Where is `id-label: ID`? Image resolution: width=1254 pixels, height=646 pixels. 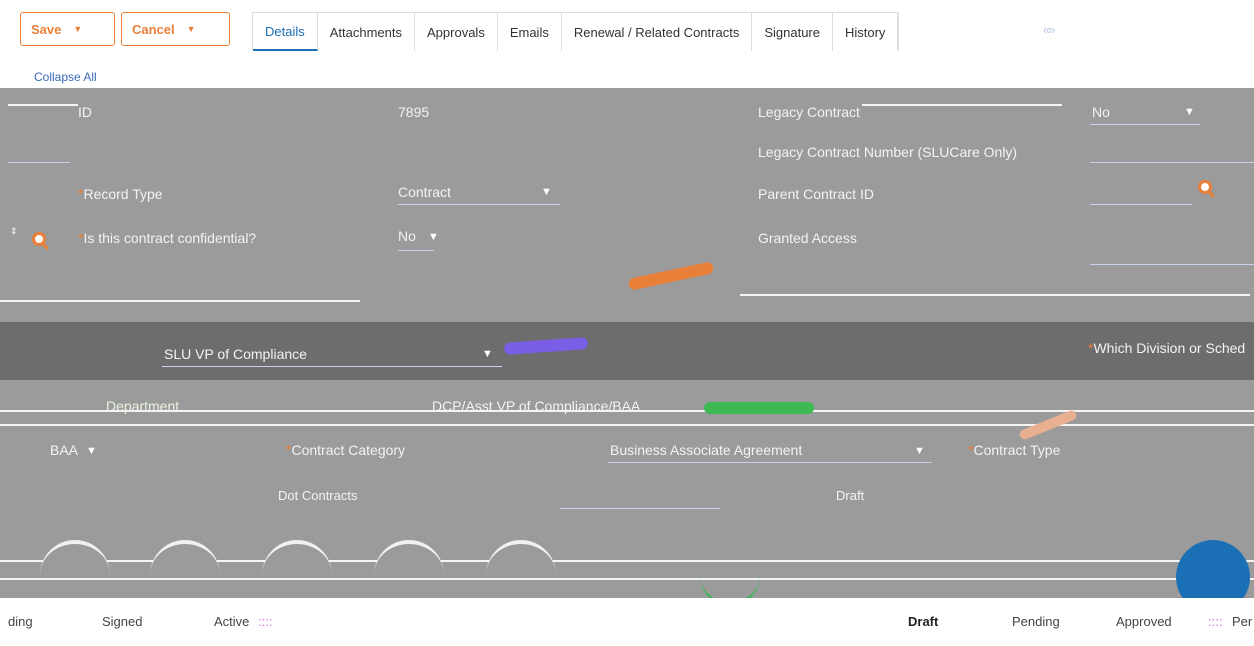 id-label: ID is located at coordinates (85, 112).